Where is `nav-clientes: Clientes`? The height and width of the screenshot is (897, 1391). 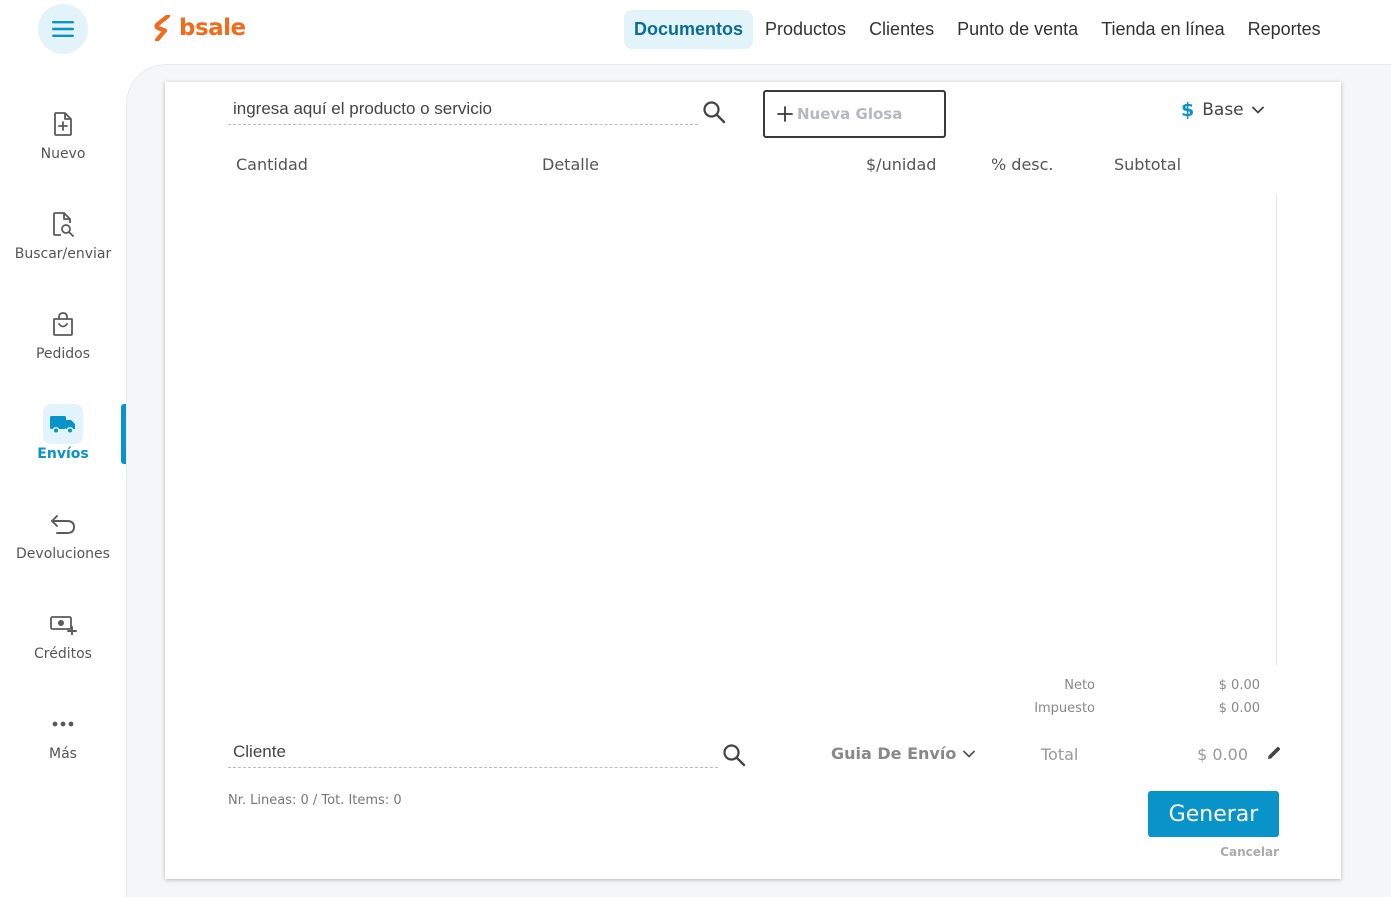 nav-clientes: Clientes is located at coordinates (901, 29).